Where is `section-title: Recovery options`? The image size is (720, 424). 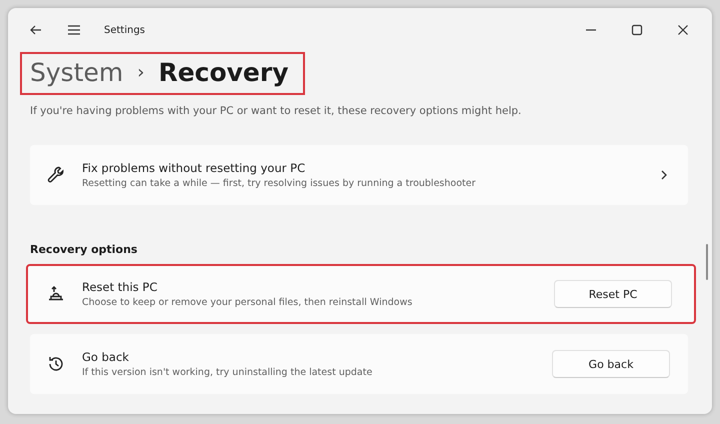 section-title: Recovery options is located at coordinates (84, 249).